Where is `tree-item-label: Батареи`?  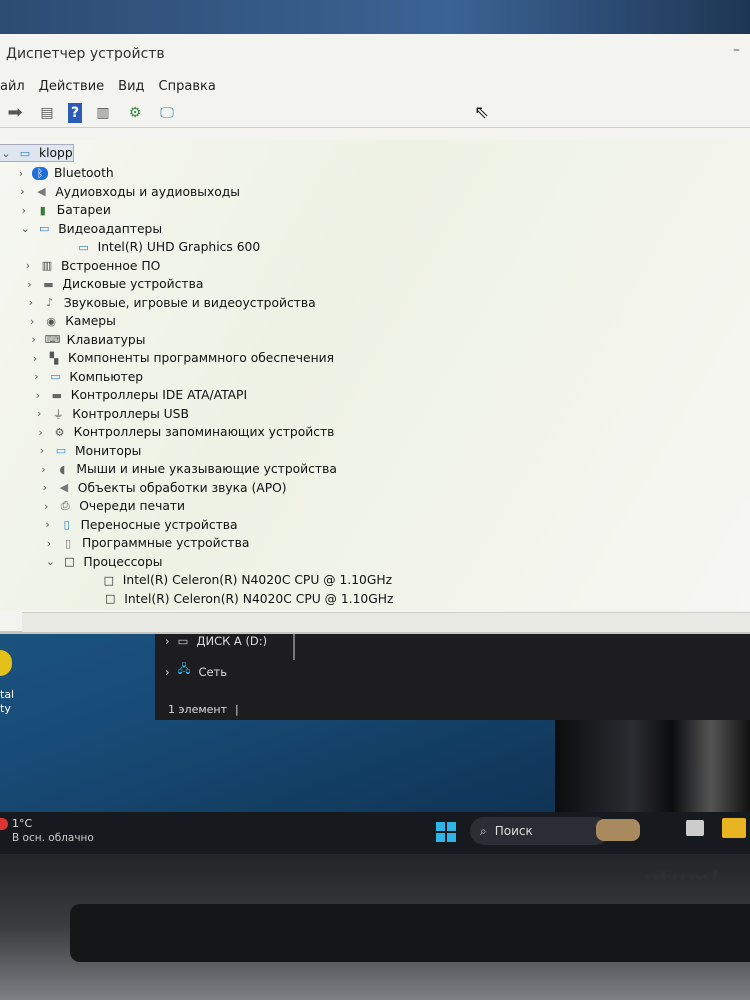
tree-item-label: Батареи is located at coordinates (83, 210).